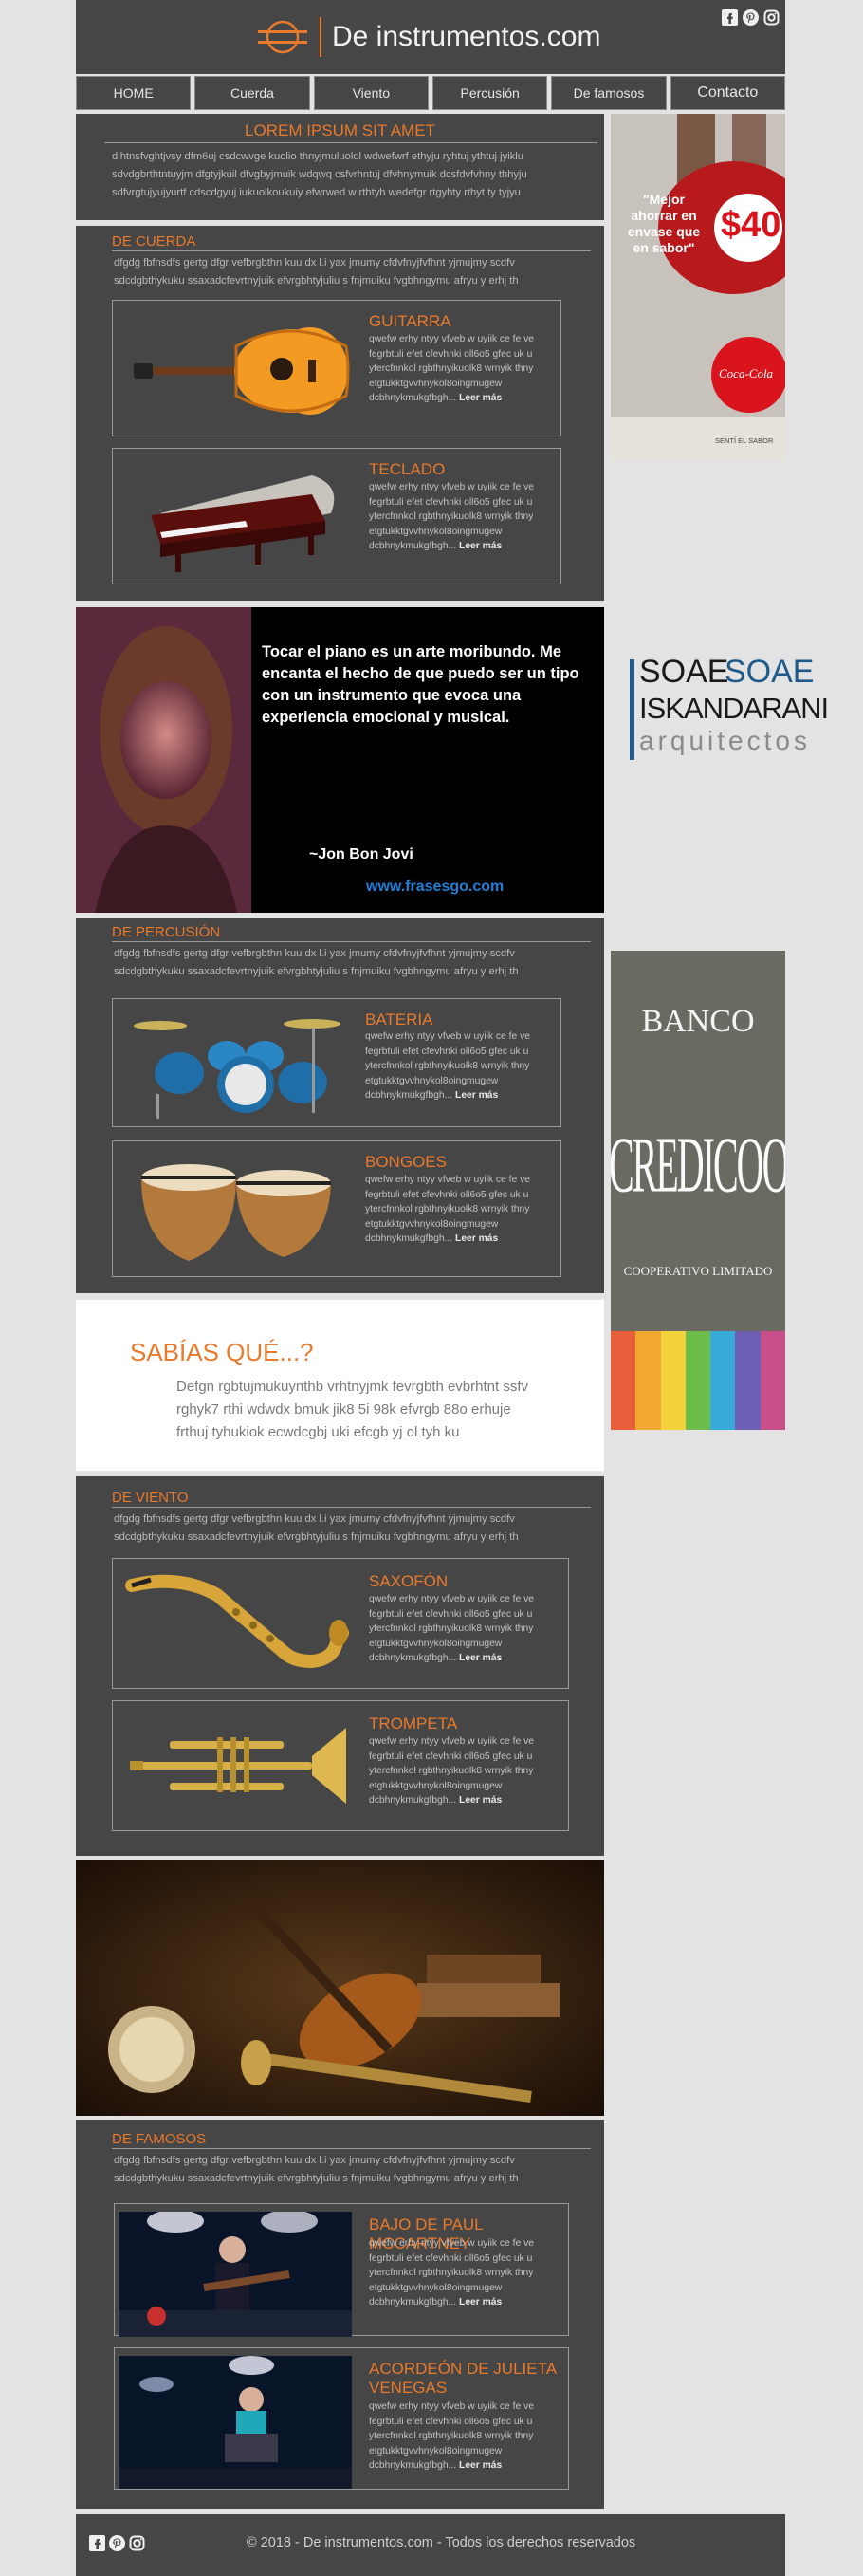 This screenshot has height=2576, width=863. What do you see at coordinates (744, 440) in the screenshot?
I see `ad-footer: SENTÍ EL SABOR` at bounding box center [744, 440].